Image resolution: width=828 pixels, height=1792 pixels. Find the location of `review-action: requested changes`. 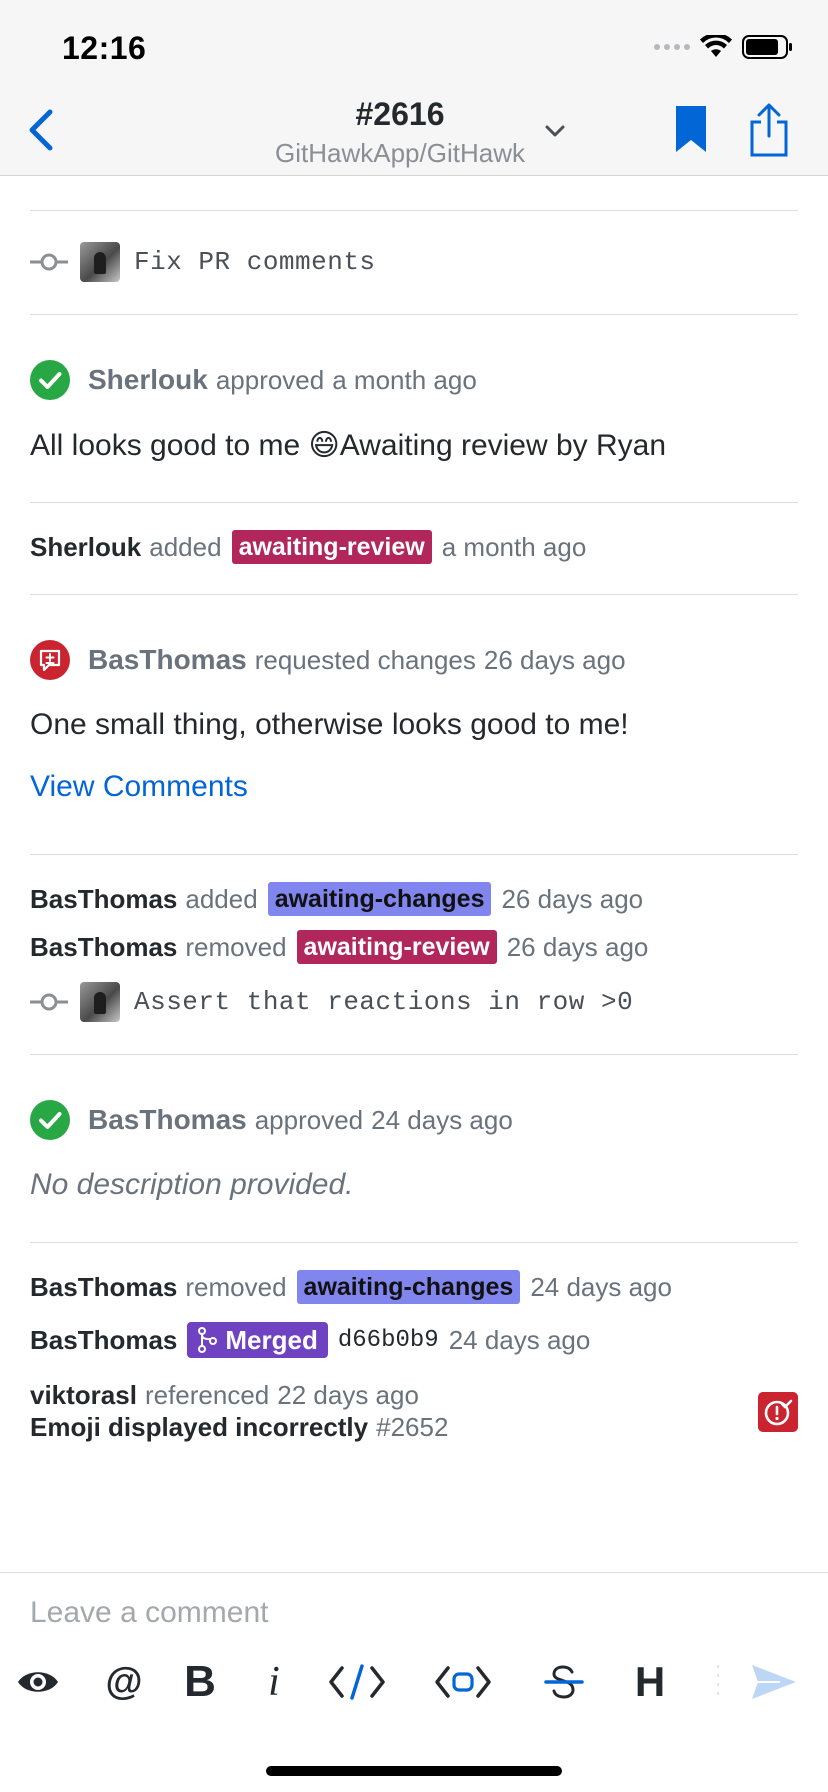

review-action: requested changes is located at coordinates (365, 659).